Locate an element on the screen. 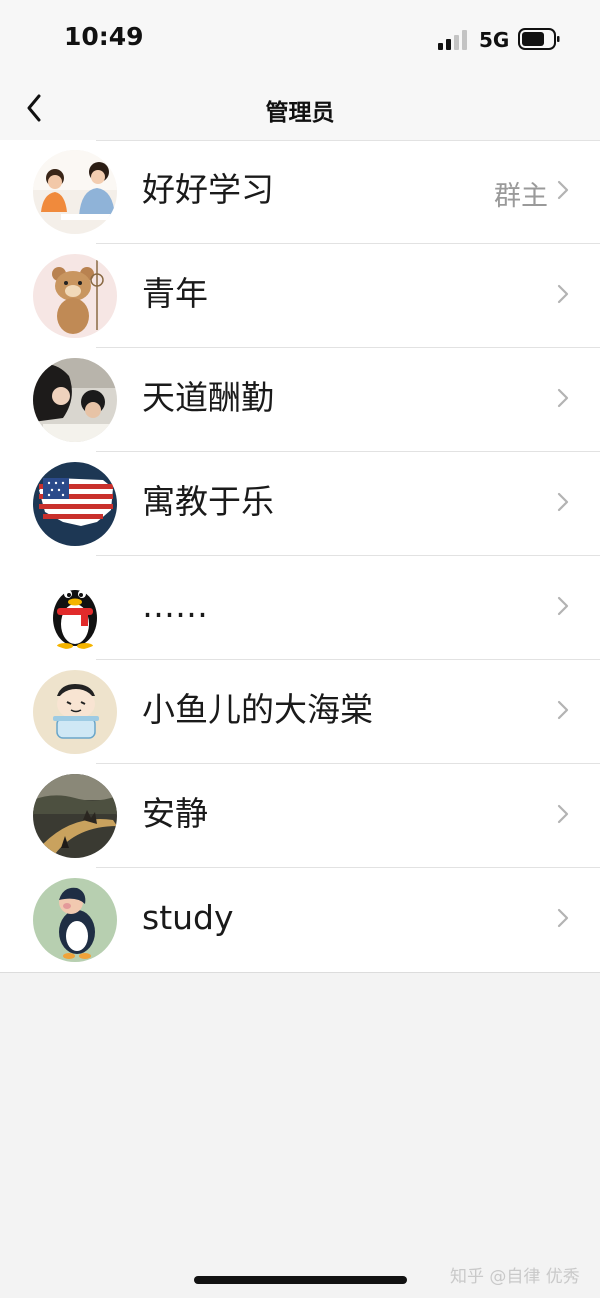 The height and width of the screenshot is (1298, 600). status-bar: 10:49 5G is located at coordinates (300, 40).